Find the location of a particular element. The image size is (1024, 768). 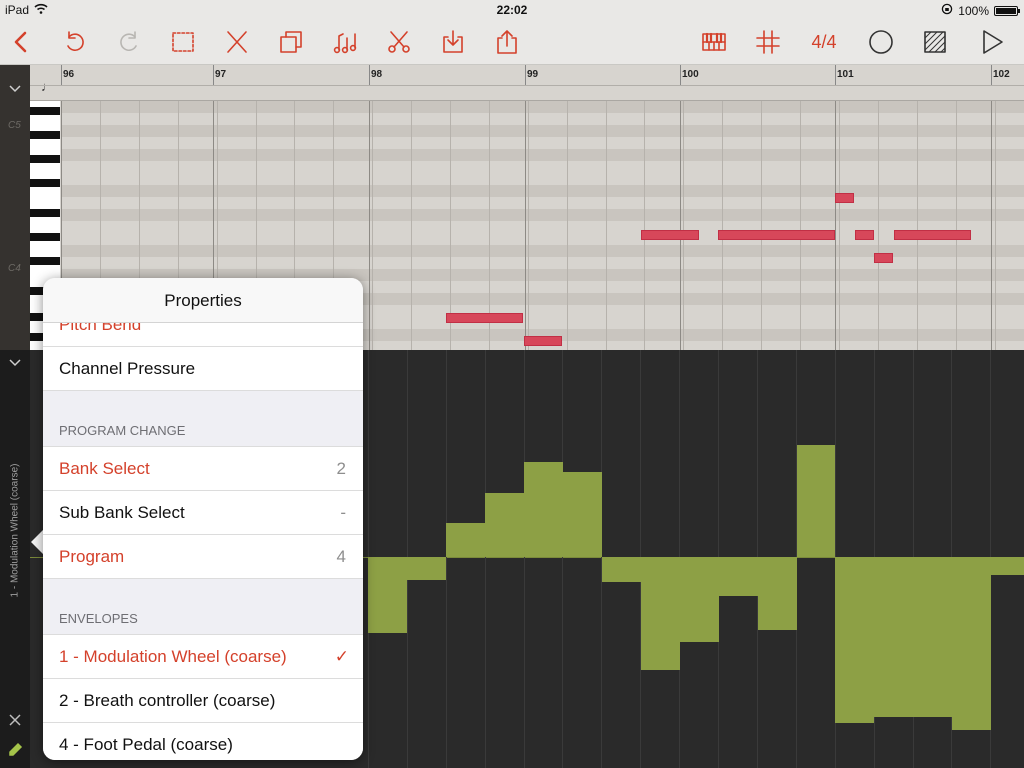

editor-sidebar: C5 C4 is located at coordinates (15, 207).